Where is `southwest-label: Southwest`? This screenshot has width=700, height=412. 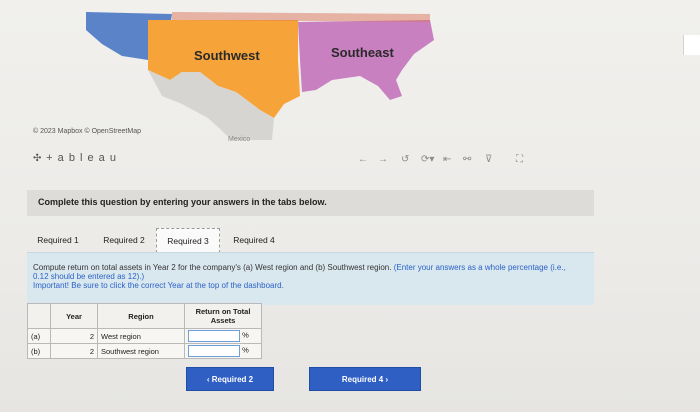 southwest-label: Southwest is located at coordinates (227, 55).